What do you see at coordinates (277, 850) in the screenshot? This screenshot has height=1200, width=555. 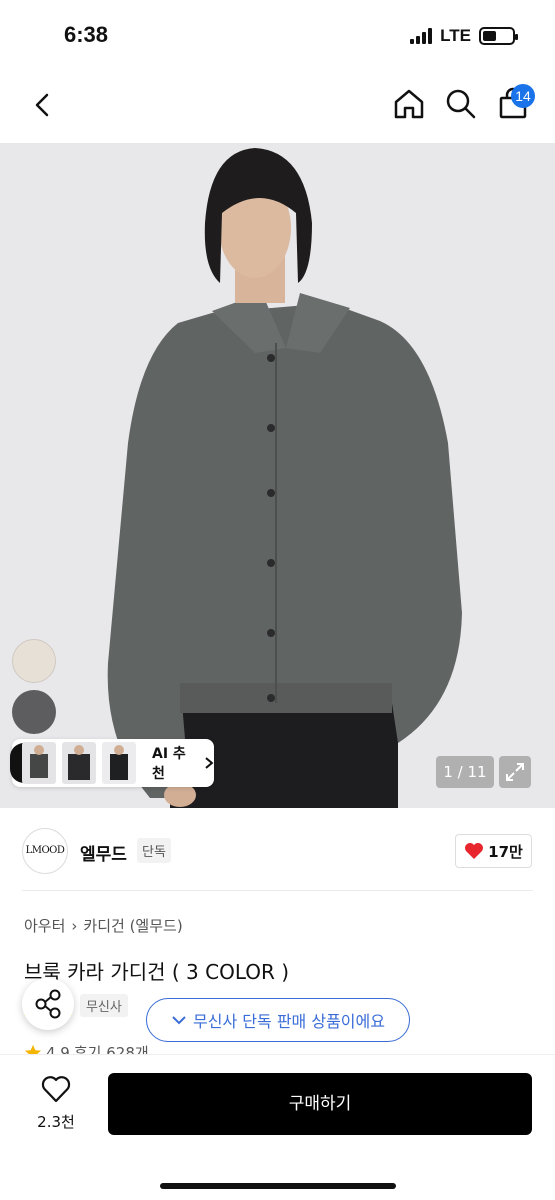 I see `brand-row: LMOOD 엘무드 단독 17만` at bounding box center [277, 850].